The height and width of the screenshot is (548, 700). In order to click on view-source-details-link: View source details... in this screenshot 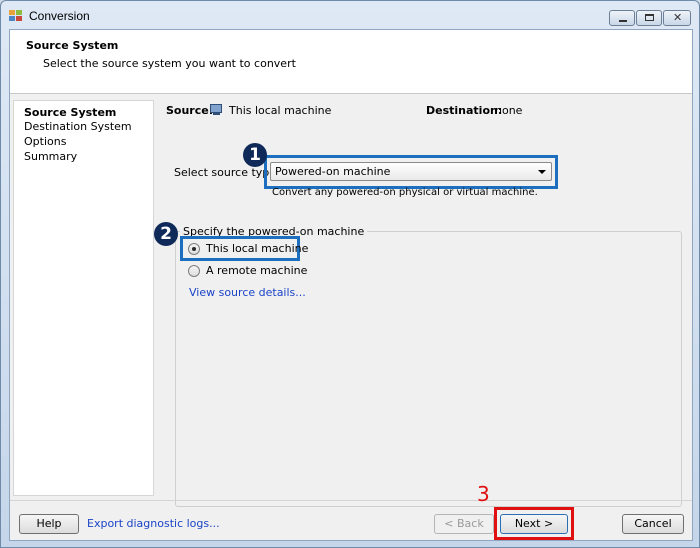, I will do `click(247, 292)`.